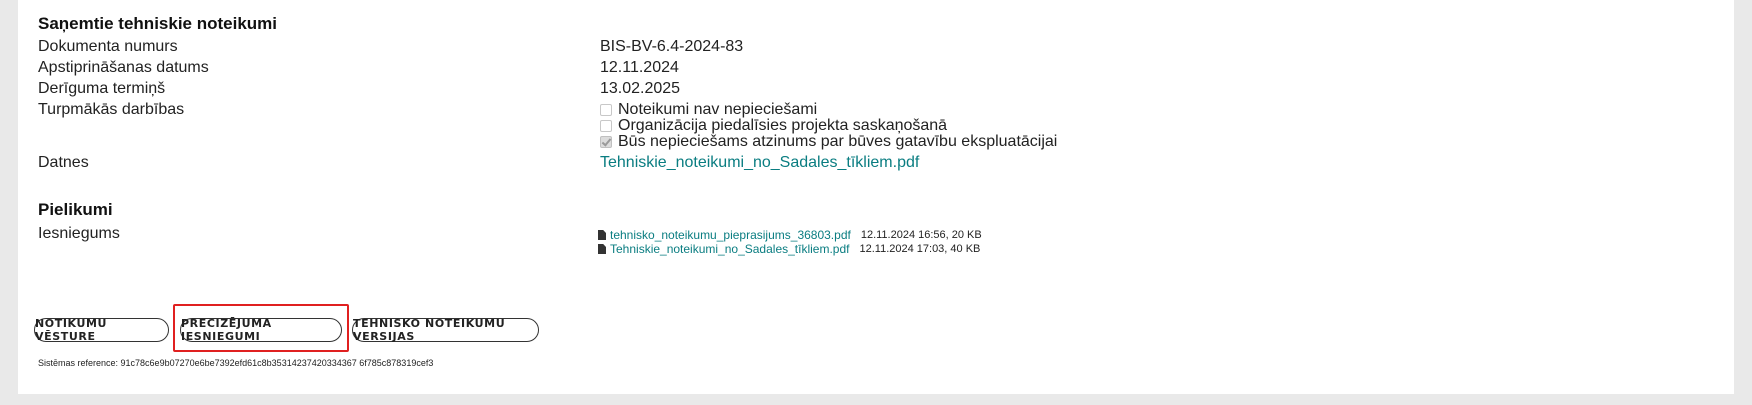  What do you see at coordinates (75, 209) in the screenshot?
I see `attachments-section-title: Pielikumi` at bounding box center [75, 209].